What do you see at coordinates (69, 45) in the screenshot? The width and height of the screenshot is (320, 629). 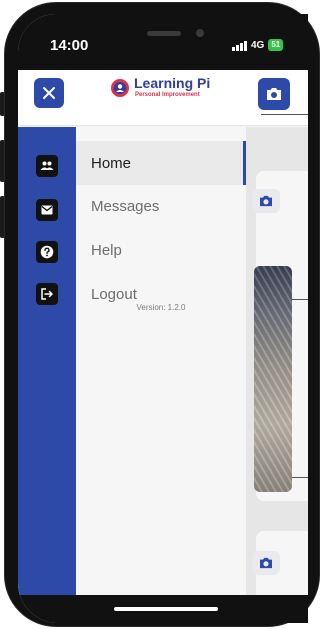 I see `status-time: 14:00` at bounding box center [69, 45].